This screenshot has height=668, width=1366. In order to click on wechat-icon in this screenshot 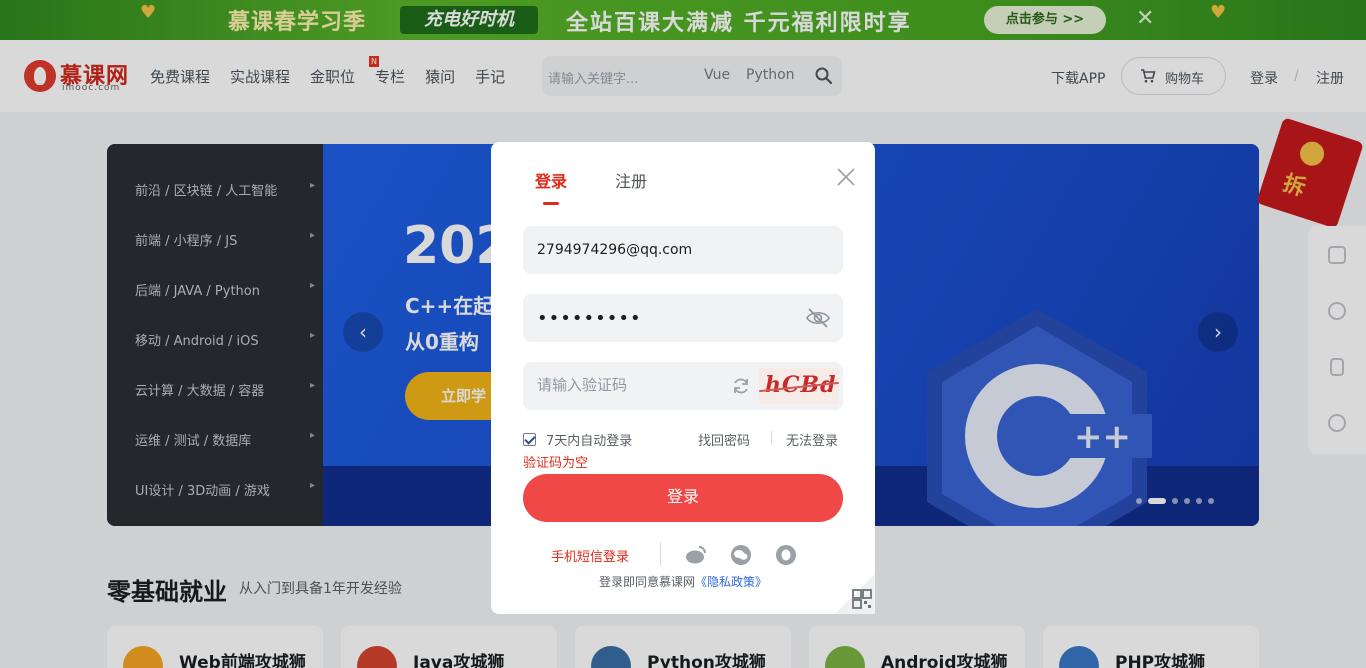, I will do `click(741, 555)`.